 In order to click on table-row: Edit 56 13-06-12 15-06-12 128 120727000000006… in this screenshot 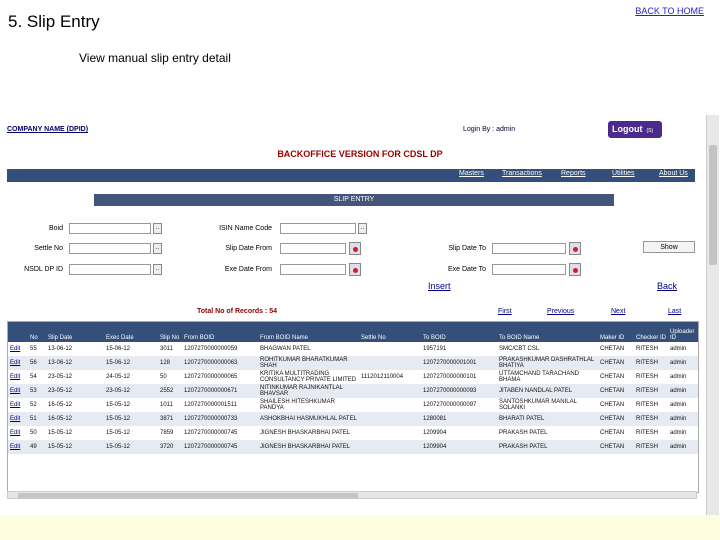, I will do `click(353, 363)`.